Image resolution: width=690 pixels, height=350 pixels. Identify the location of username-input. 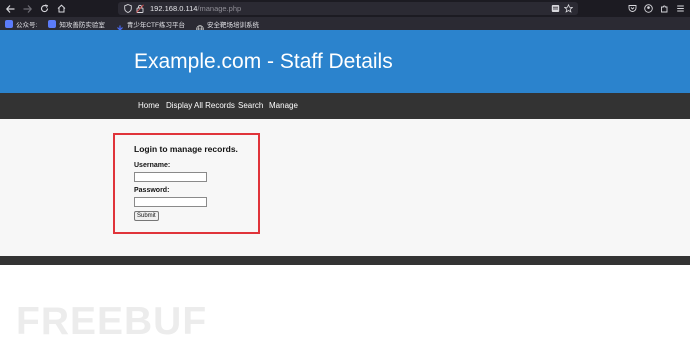
(170, 177).